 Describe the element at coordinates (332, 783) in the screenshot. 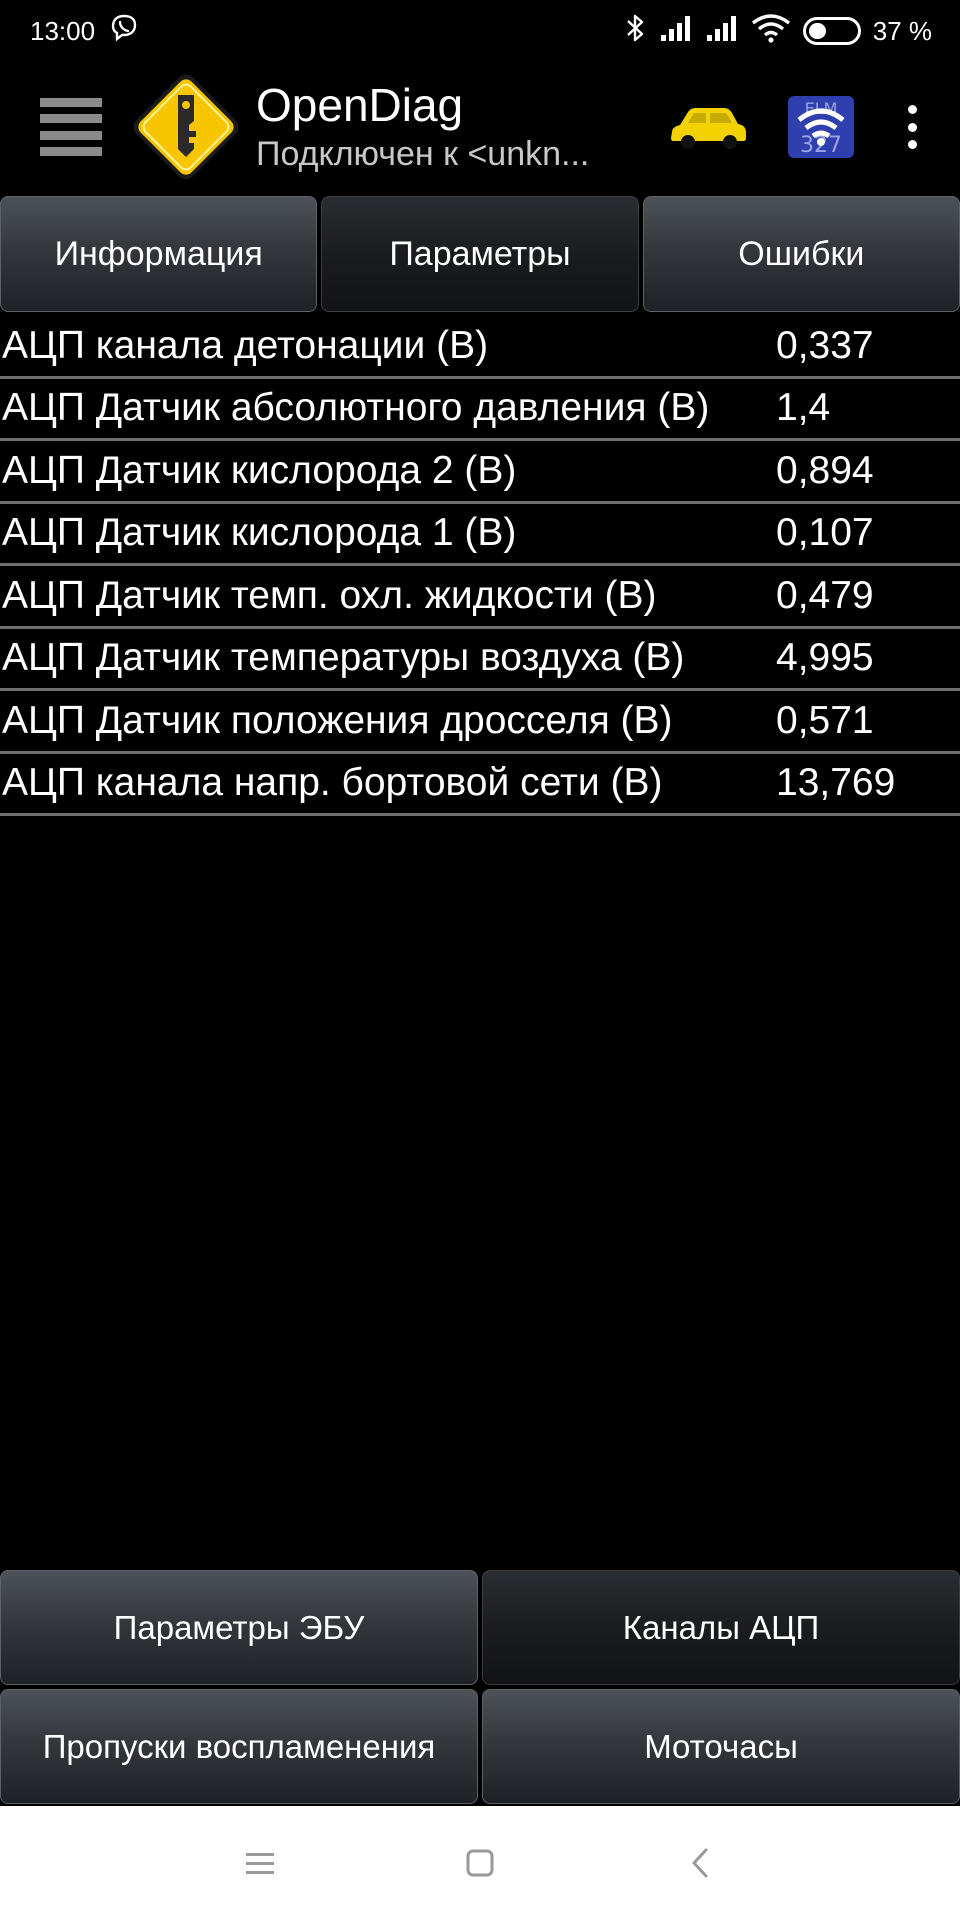

I see `param-name: АЦП канала напр. бортовой сети (В)` at that location.